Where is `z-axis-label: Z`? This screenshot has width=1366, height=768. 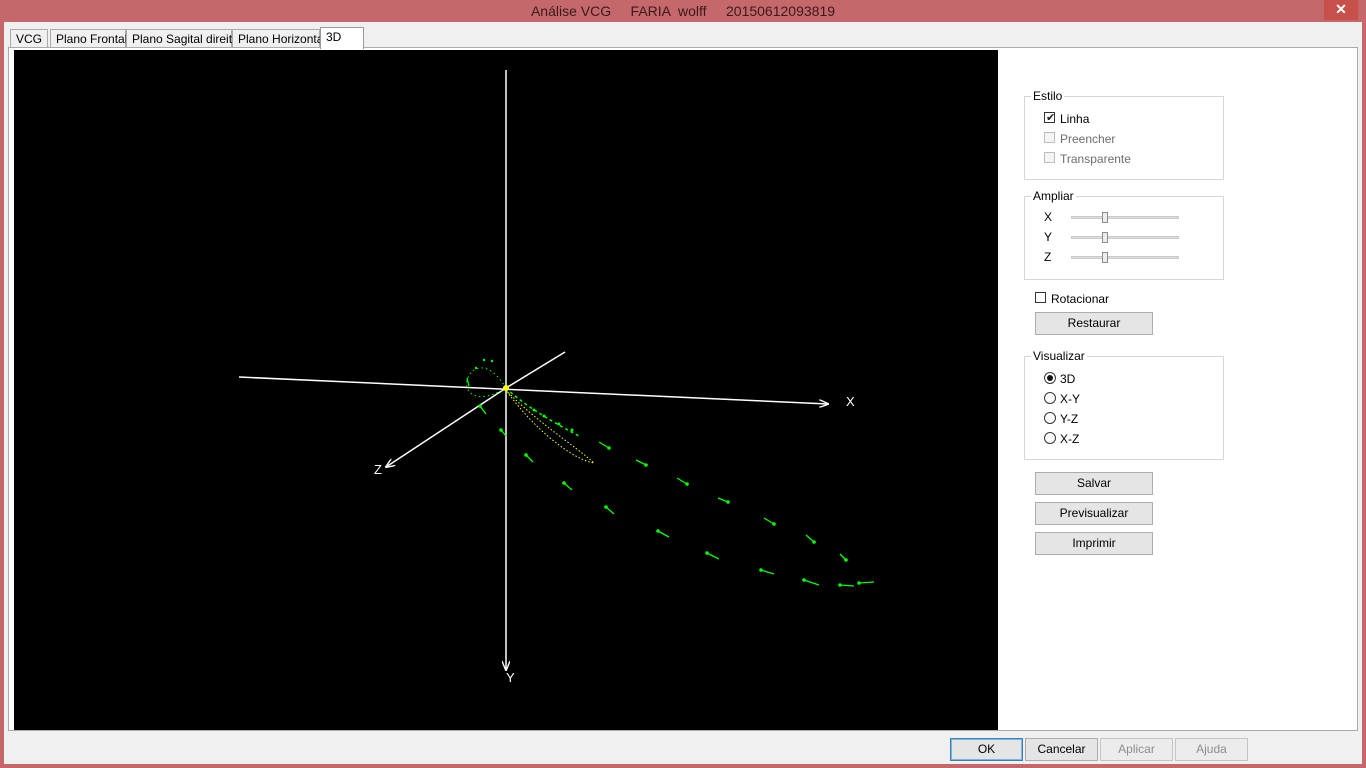 z-axis-label: Z is located at coordinates (378, 469).